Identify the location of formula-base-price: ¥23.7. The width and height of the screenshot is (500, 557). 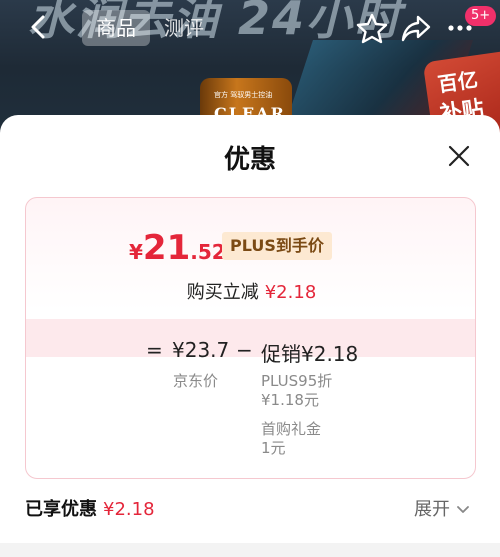
(201, 350).